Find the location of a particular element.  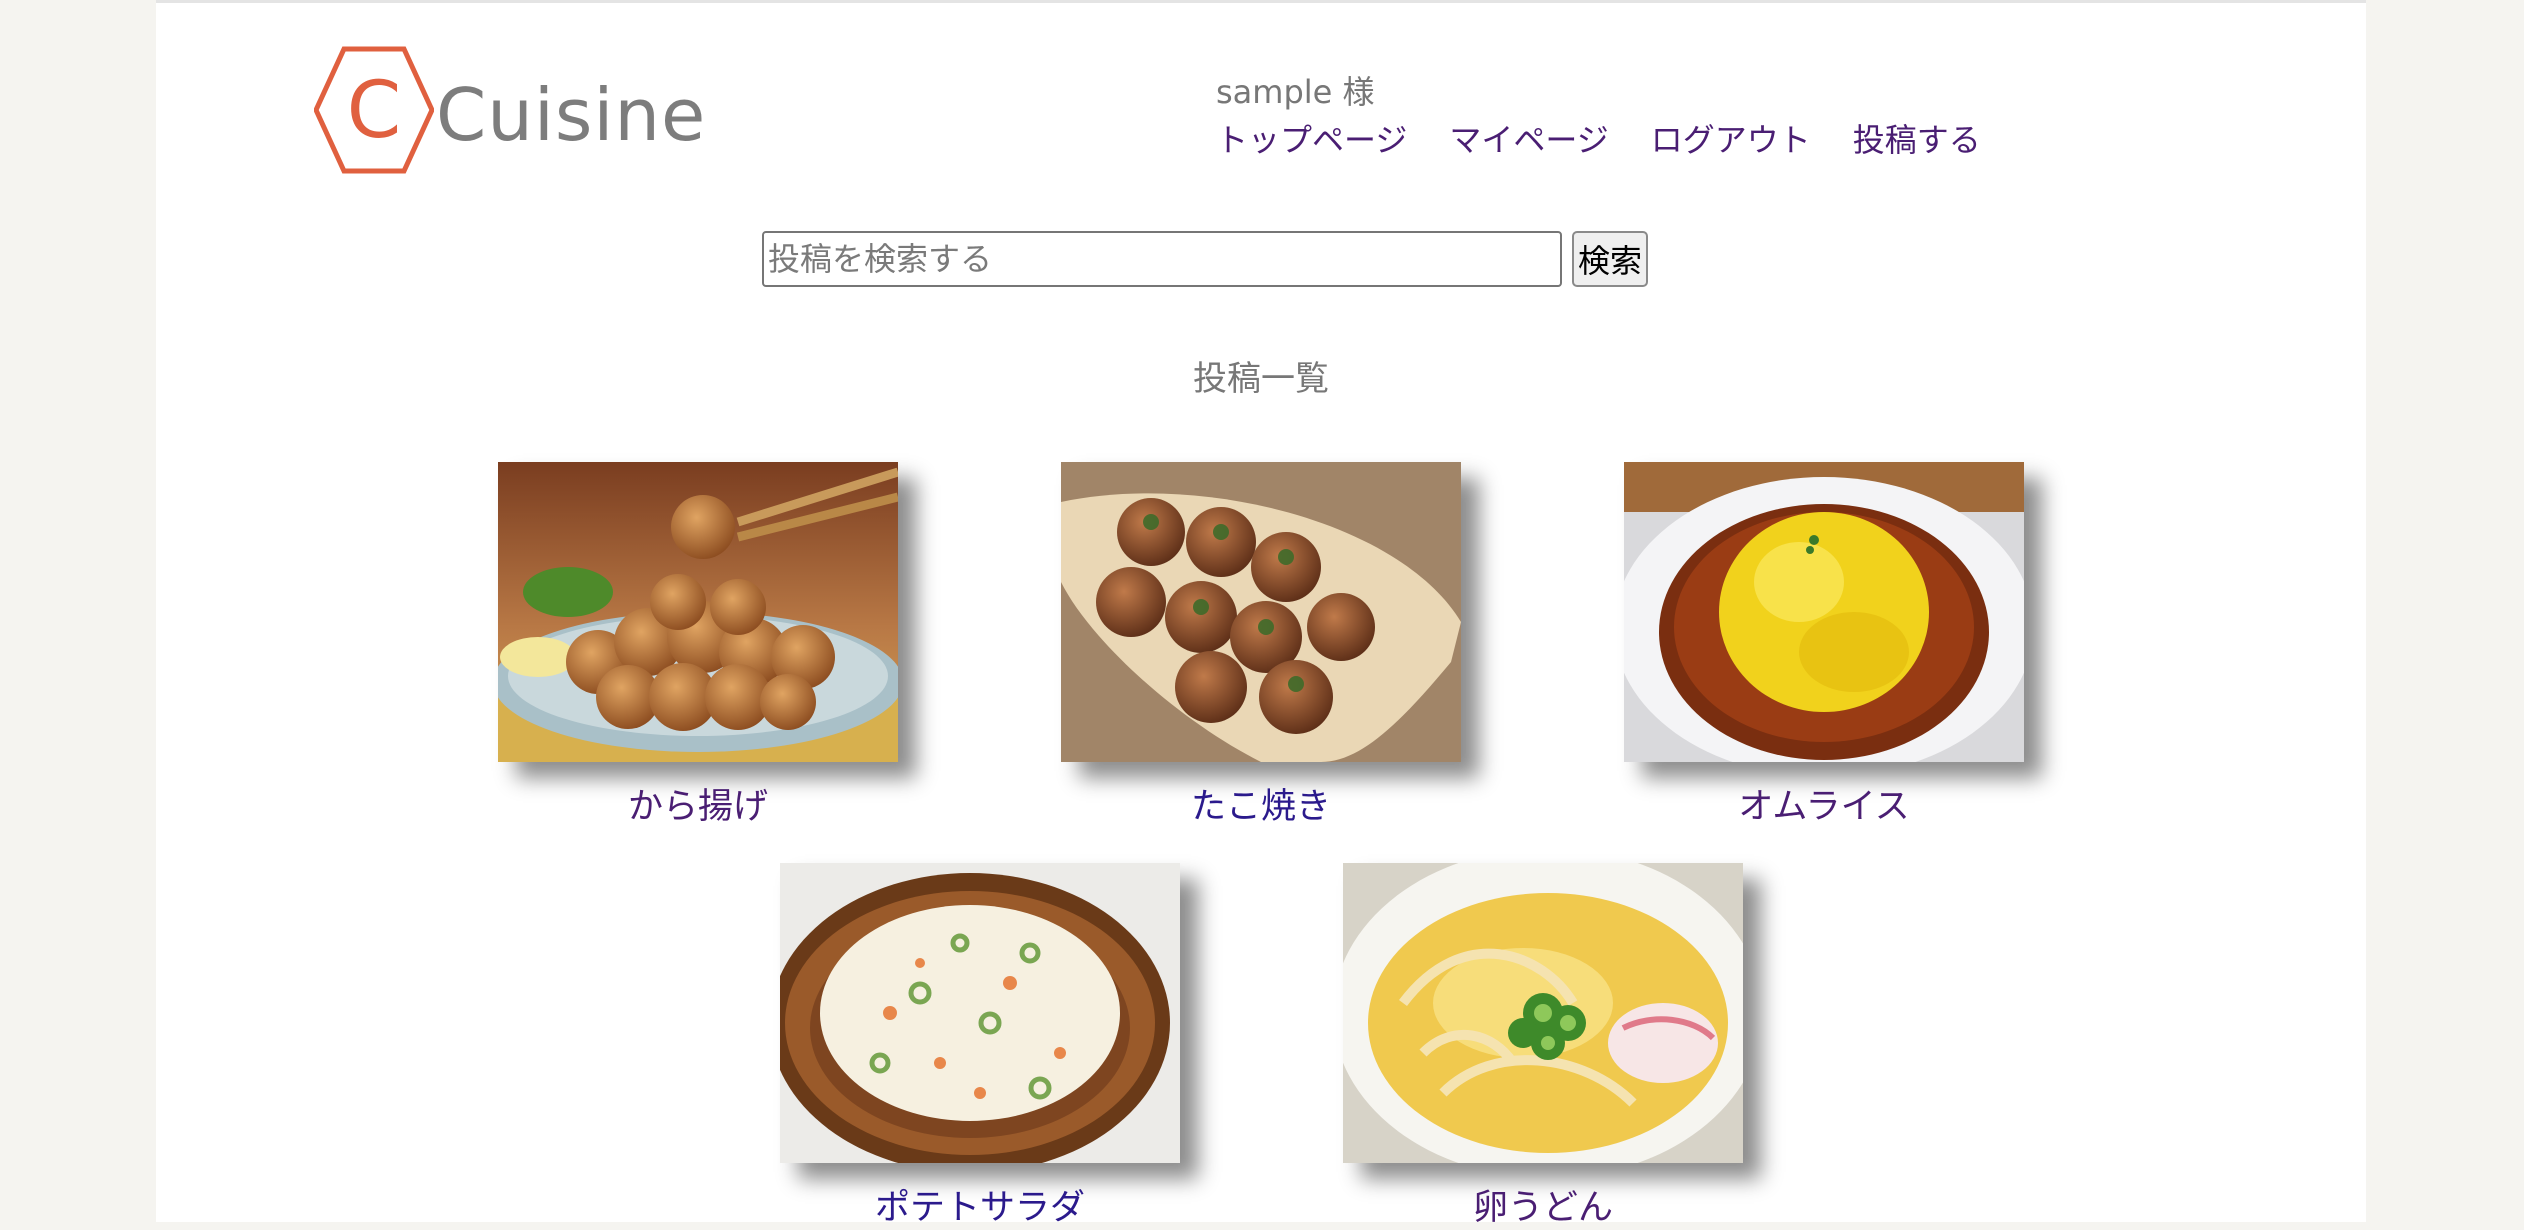

hexagon-logo-icon: C is located at coordinates (374, 110).